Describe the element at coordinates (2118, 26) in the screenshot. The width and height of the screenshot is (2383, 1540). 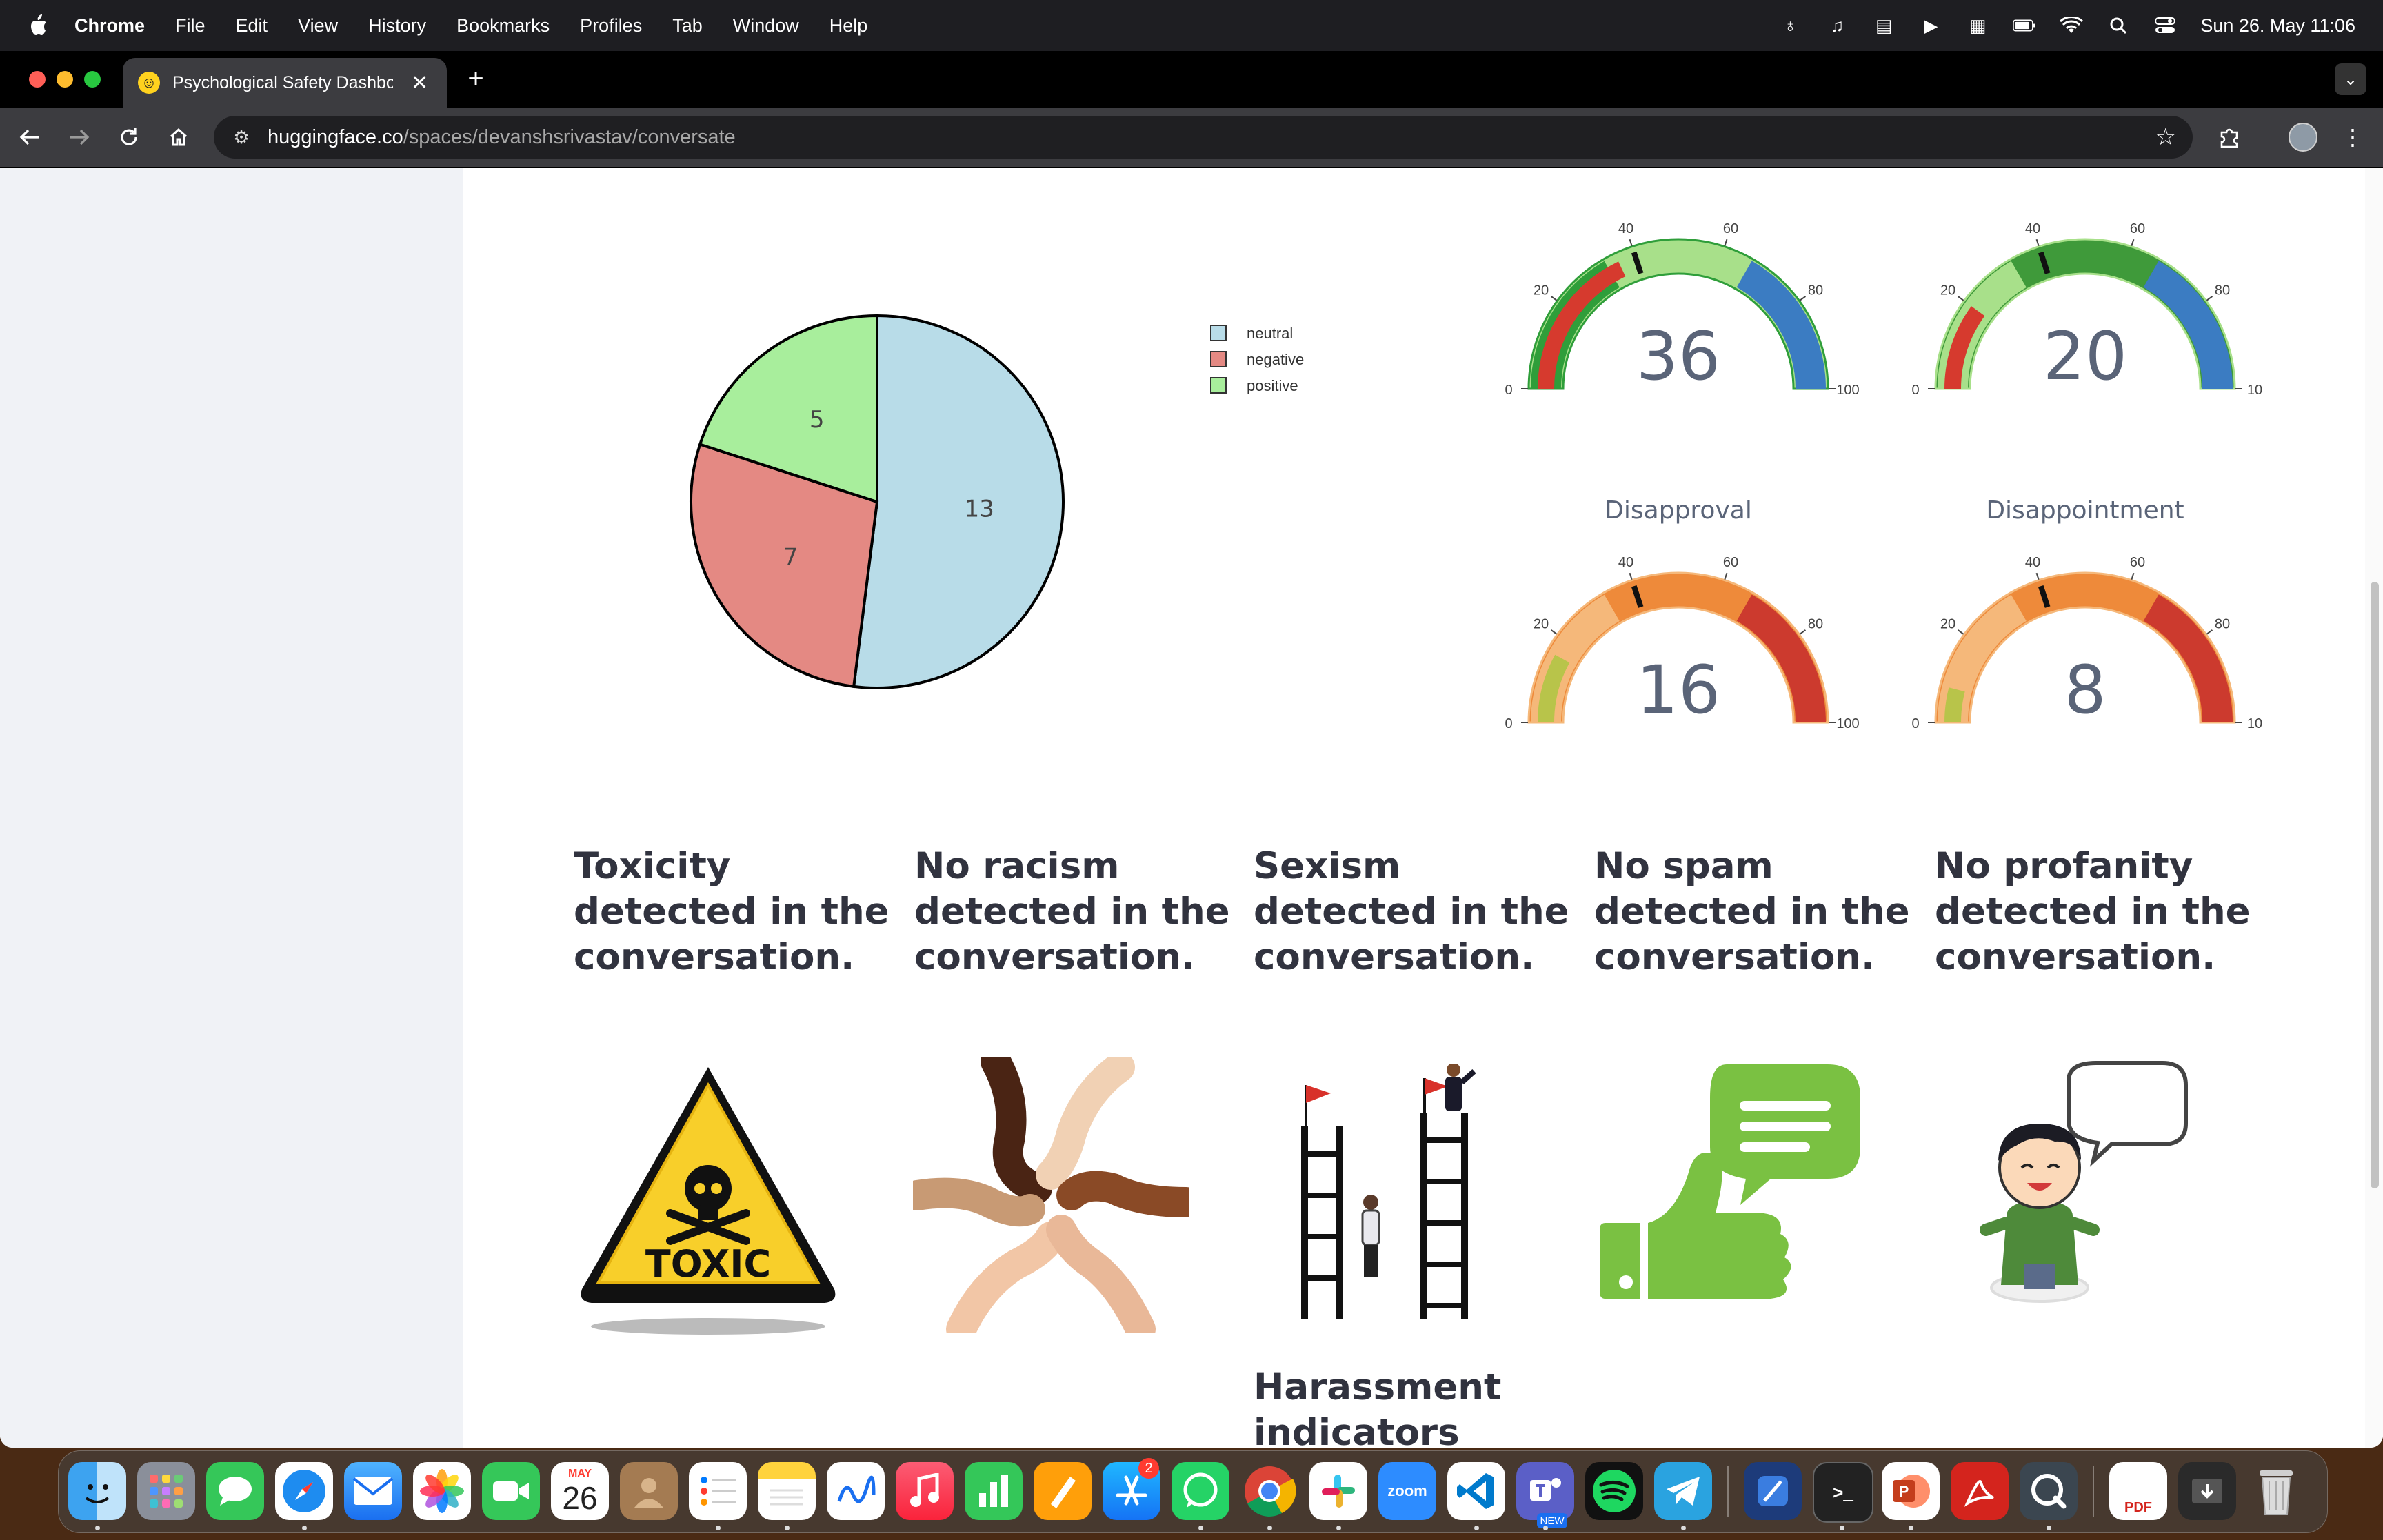
I see `spotlight-search-icon` at that location.